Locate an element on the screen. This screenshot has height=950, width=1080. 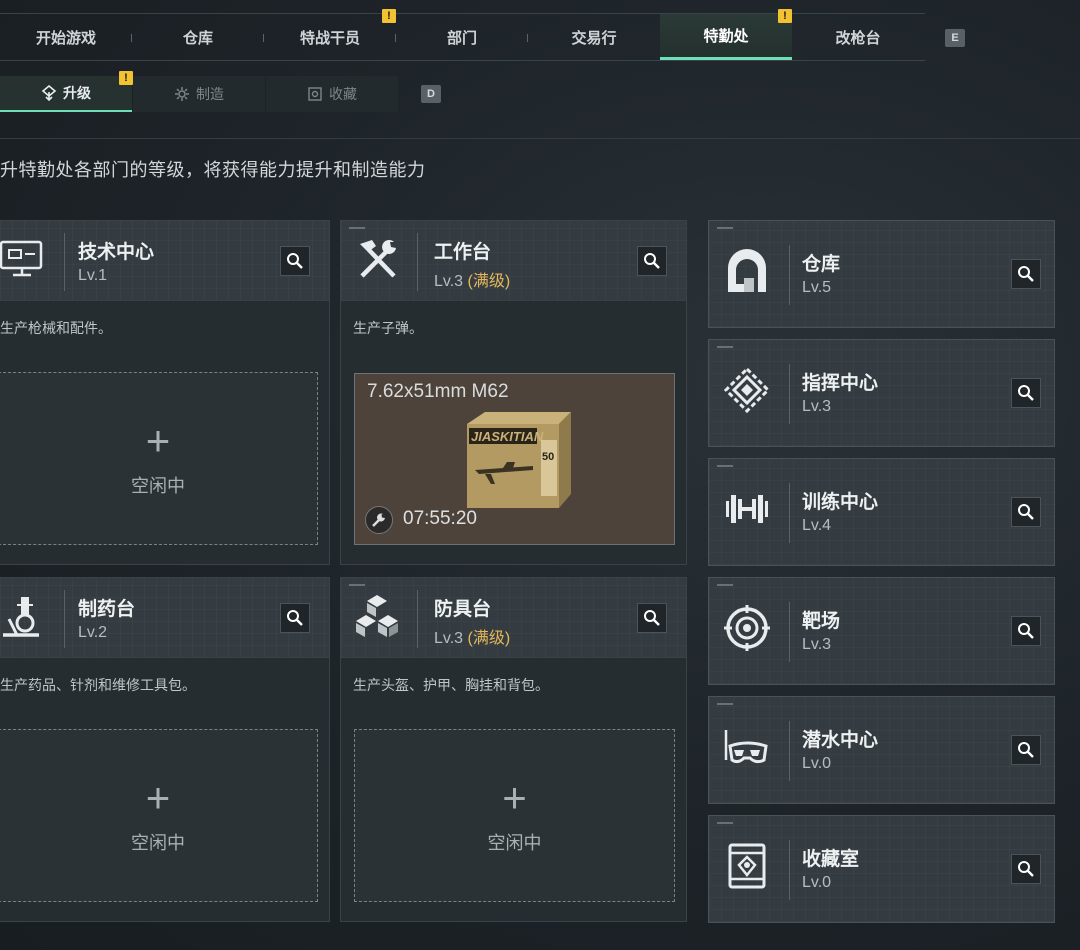
facility-card-collection-room: 收藏室 Lv.0 is located at coordinates (881, 869).